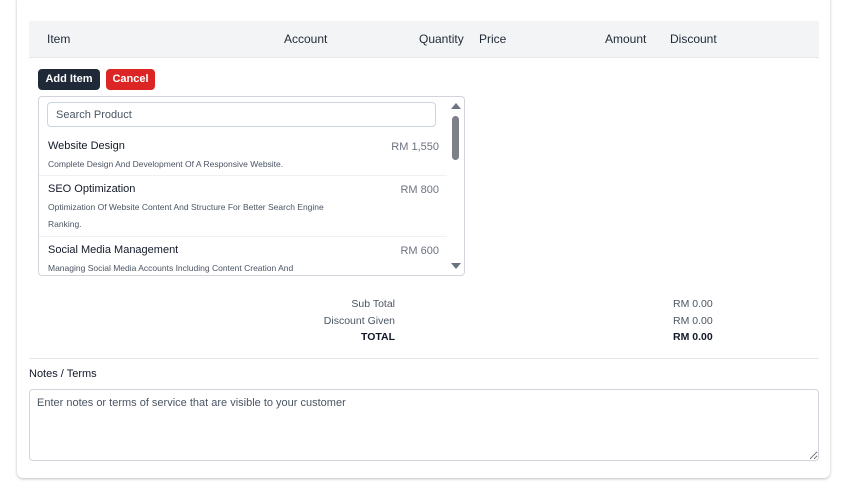 The width and height of the screenshot is (847, 491). I want to click on product-name: Social Media Management, so click(113, 250).